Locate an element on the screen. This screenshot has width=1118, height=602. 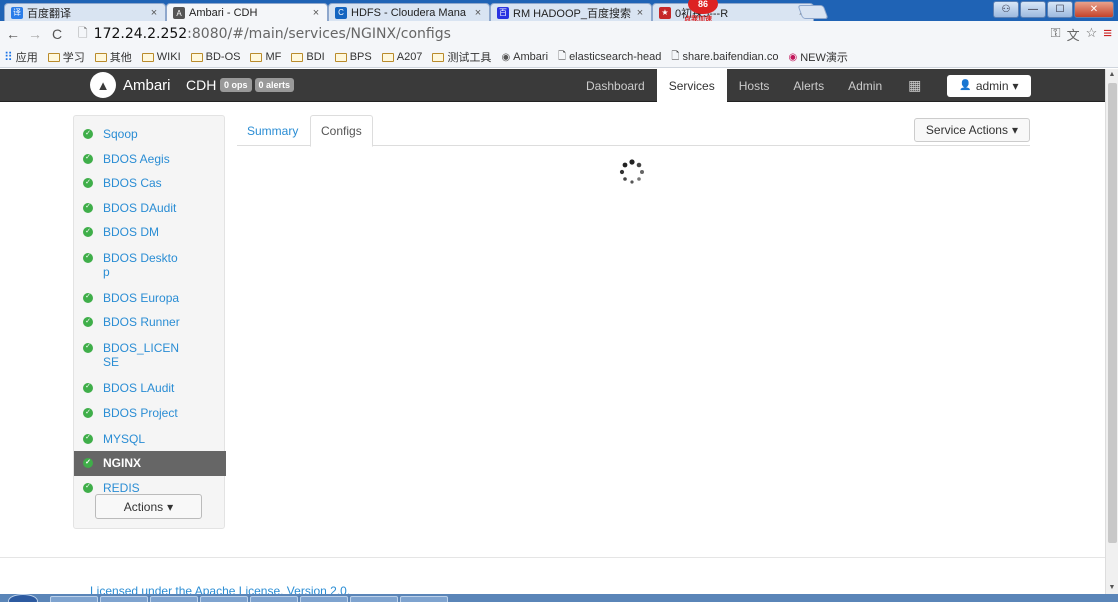
bookmark-item: 其他 is located at coordinates (113, 57).